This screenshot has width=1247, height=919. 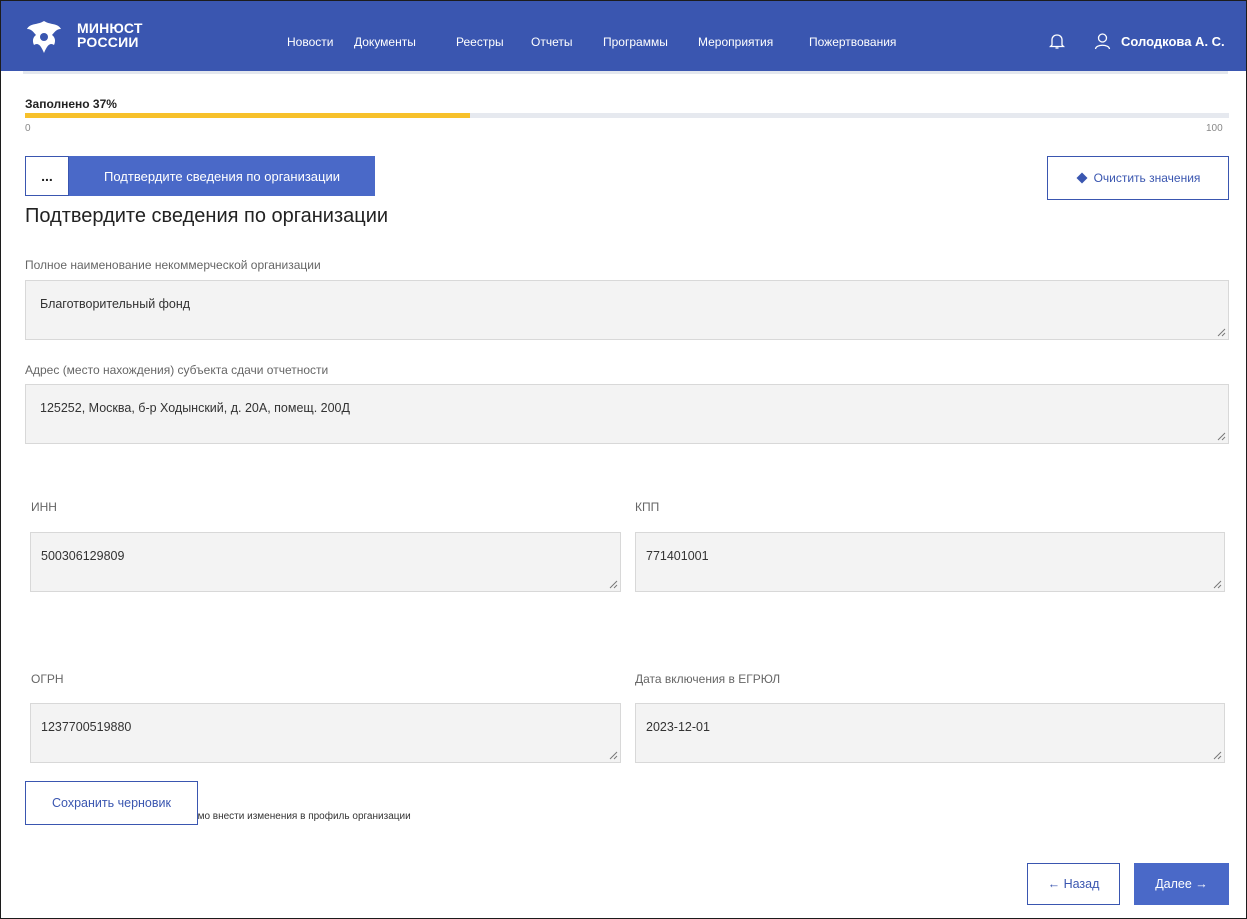 What do you see at coordinates (678, 727) in the screenshot?
I see `egrul-date-value: 2023-12-01` at bounding box center [678, 727].